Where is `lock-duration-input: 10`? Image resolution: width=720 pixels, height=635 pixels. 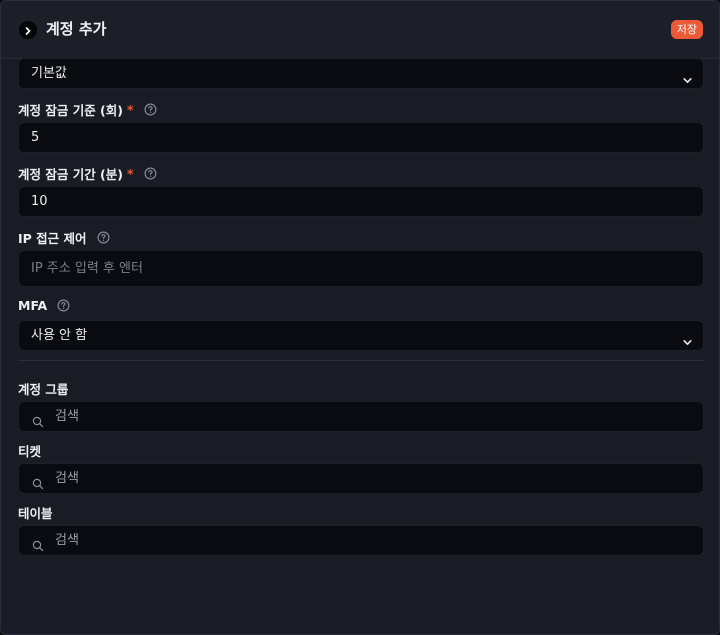
lock-duration-input: 10 is located at coordinates (361, 201).